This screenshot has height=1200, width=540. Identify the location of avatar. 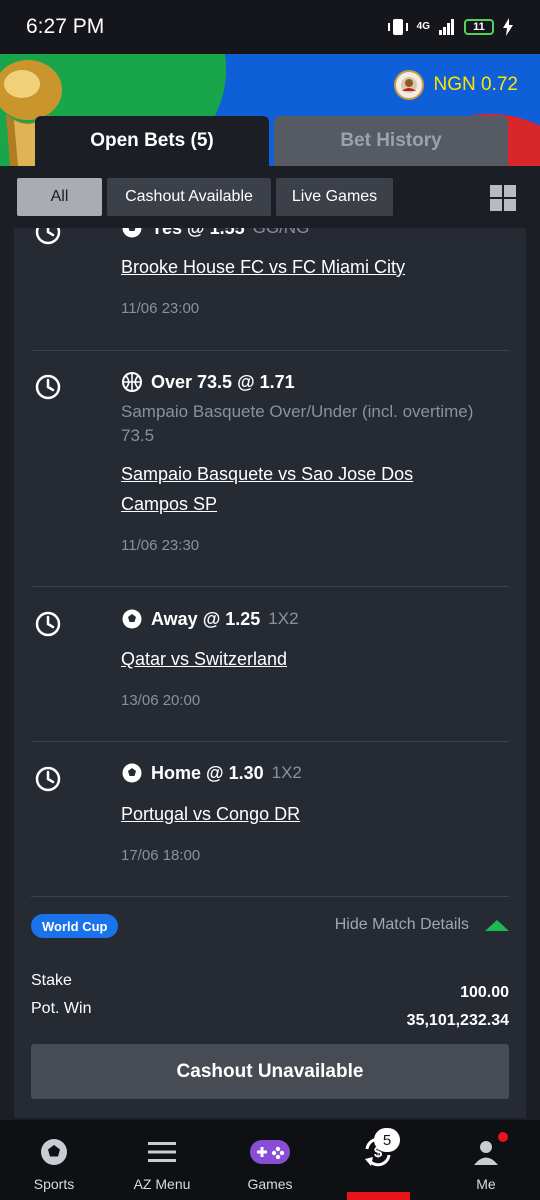
(408, 85).